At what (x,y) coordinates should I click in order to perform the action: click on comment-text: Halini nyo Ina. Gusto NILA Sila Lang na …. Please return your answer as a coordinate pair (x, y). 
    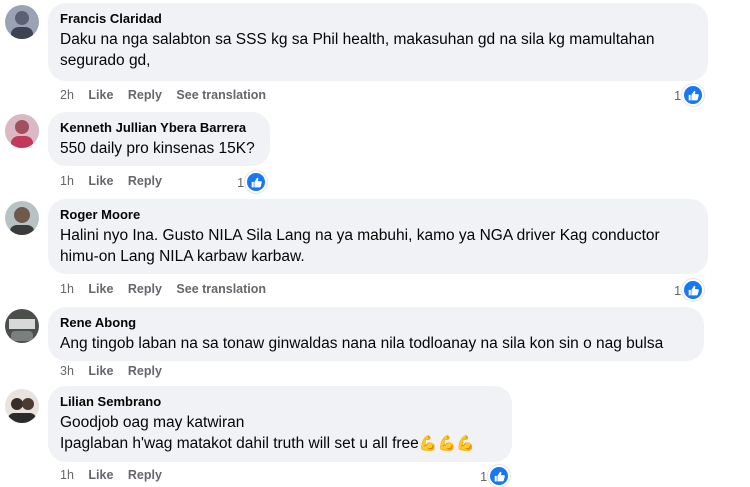
    Looking at the image, I should click on (360, 246).